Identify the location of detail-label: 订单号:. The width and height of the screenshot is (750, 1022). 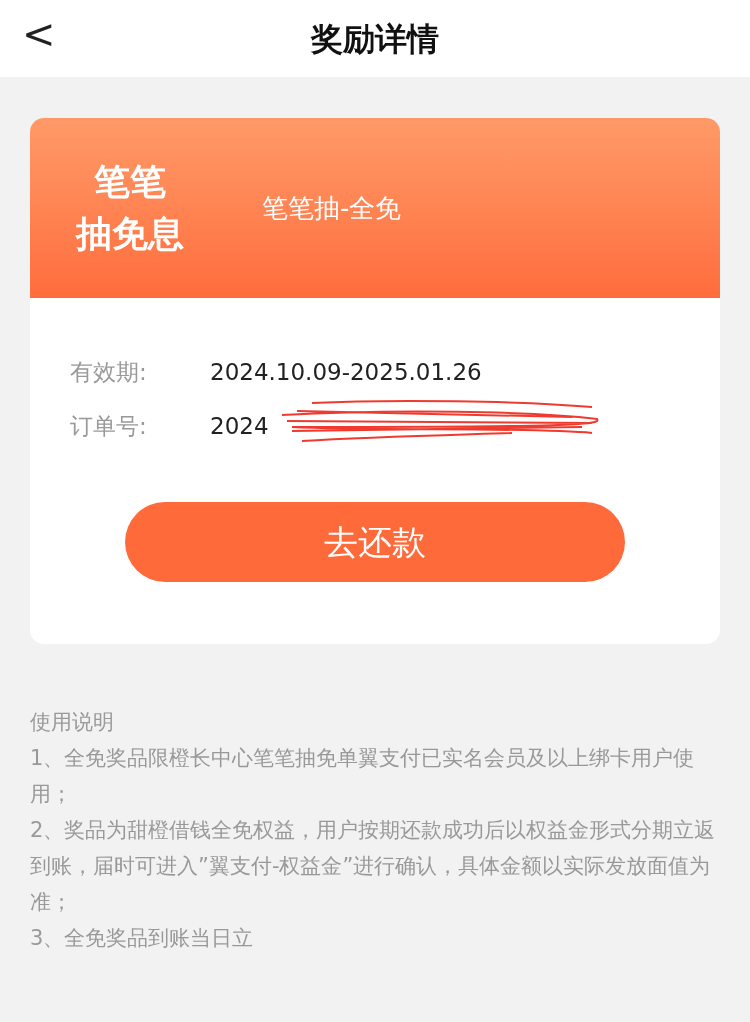
(109, 426).